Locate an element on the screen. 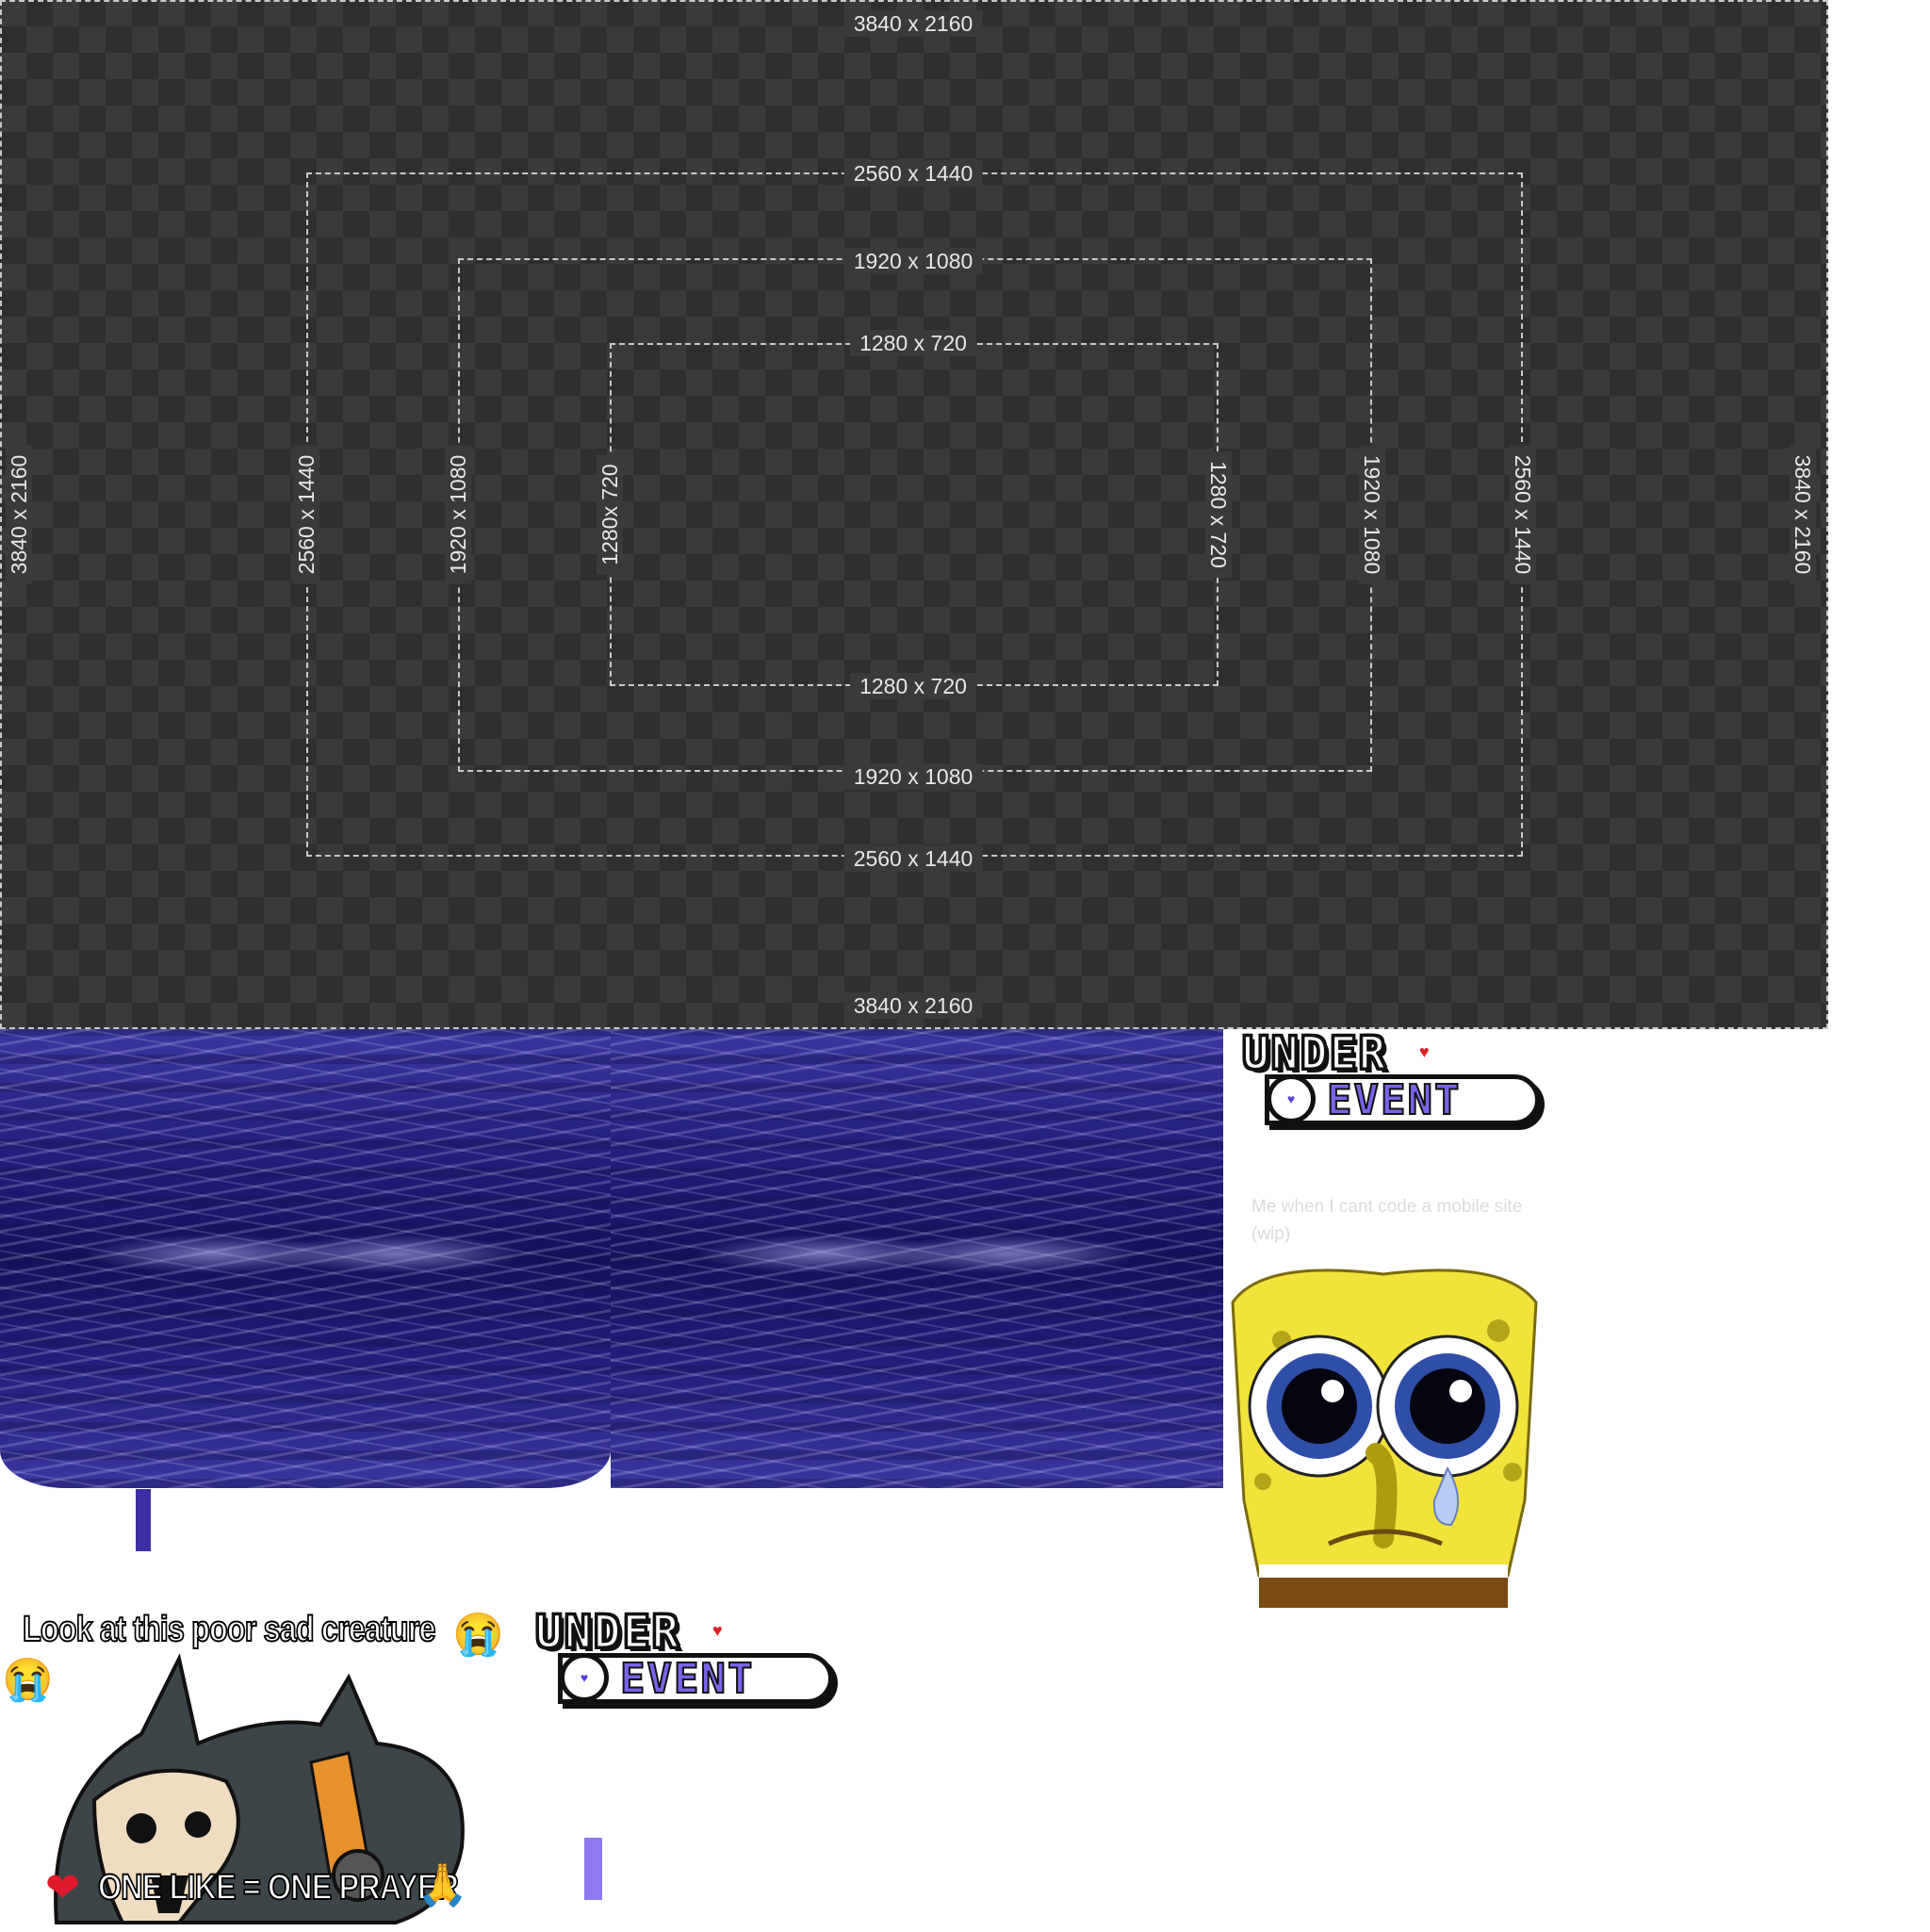 Image resolution: width=1930 pixels, height=1932 pixels. label-2560-top: 2560 x 1440 is located at coordinates (913, 173).